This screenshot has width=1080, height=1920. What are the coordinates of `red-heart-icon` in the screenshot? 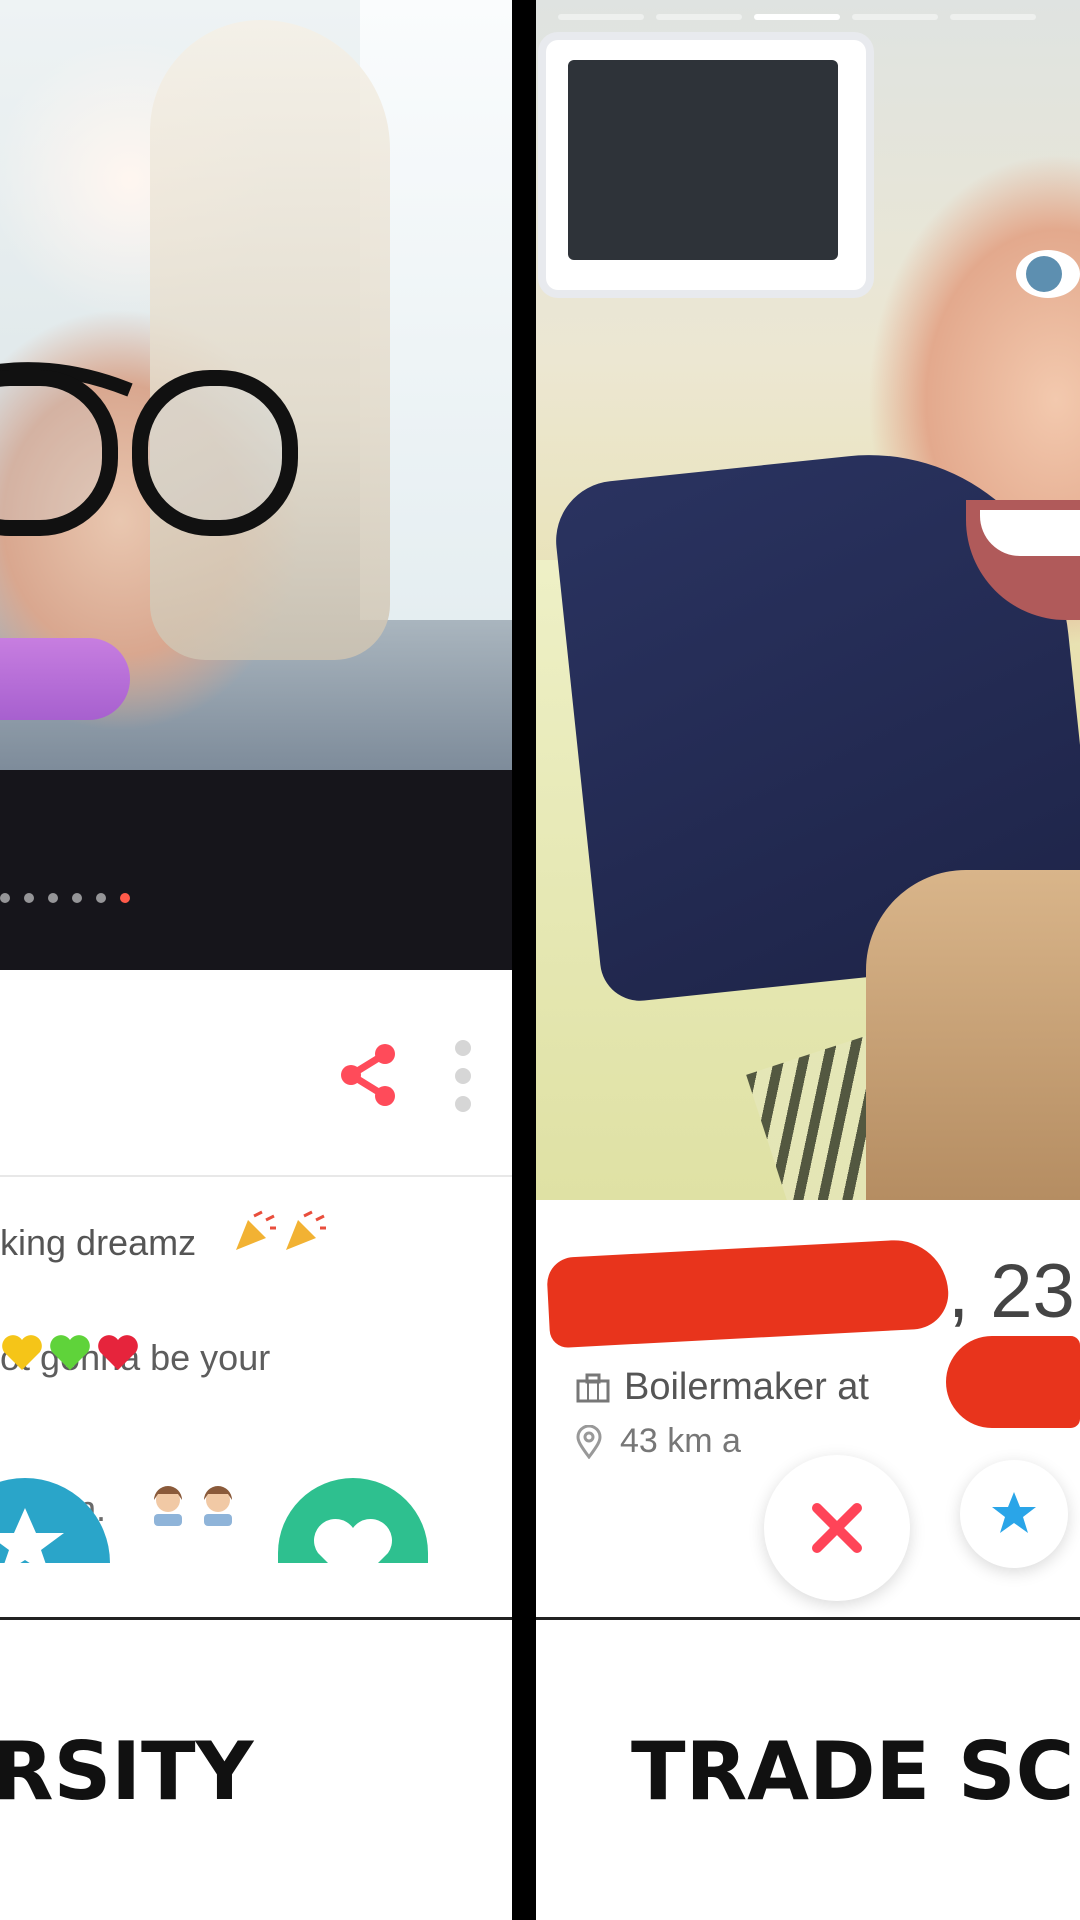 It's located at (118, 1352).